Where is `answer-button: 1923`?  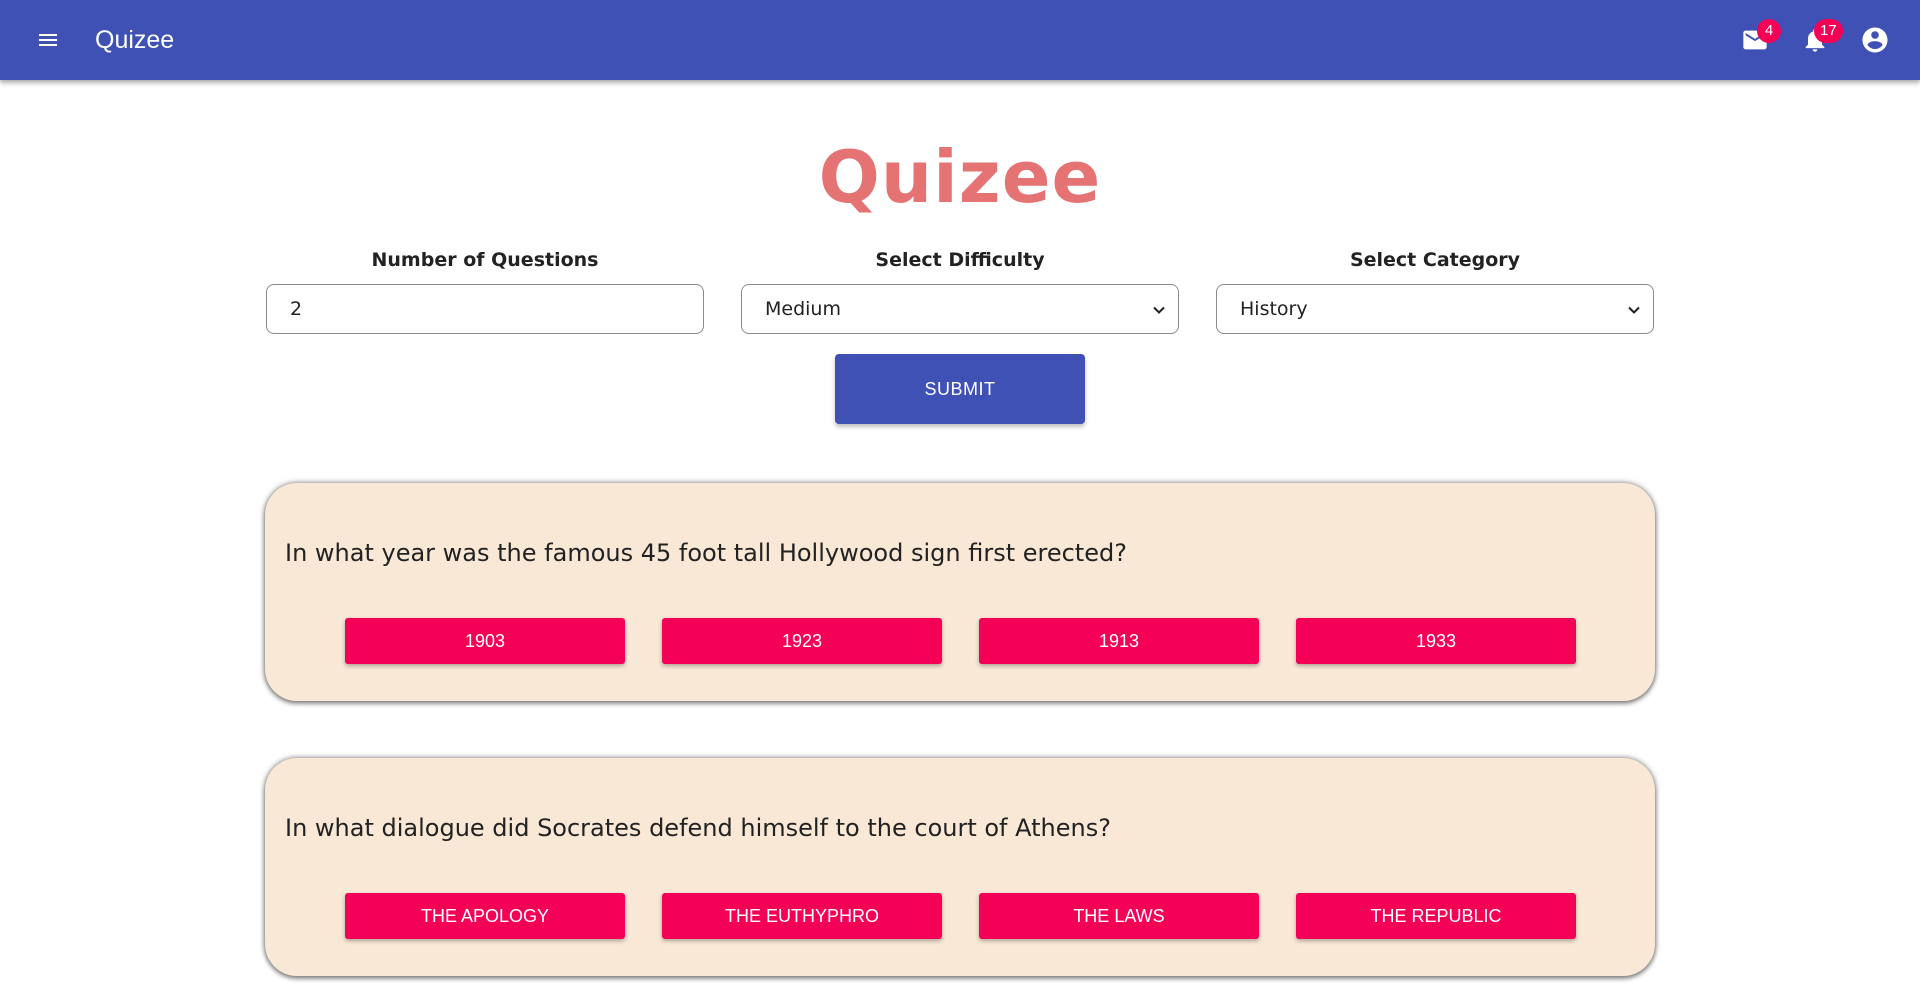
answer-button: 1923 is located at coordinates (802, 641).